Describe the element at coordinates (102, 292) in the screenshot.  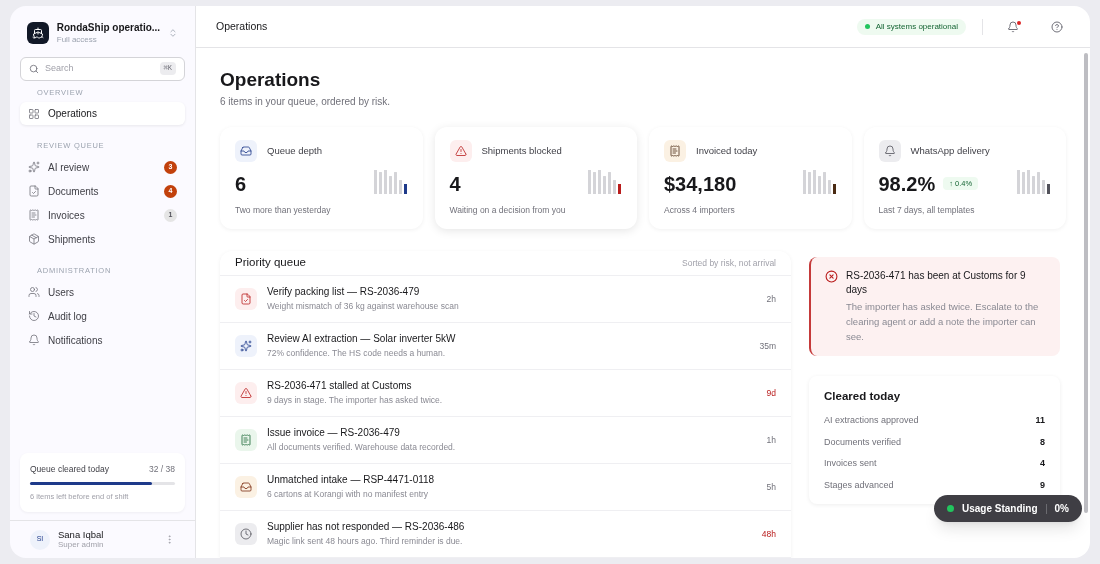
I see `sidebar-item: Users` at that location.